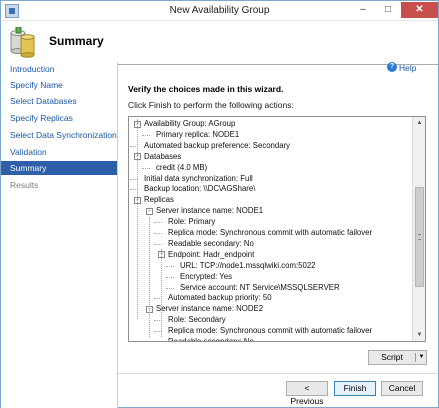  What do you see at coordinates (217, 145) in the screenshot?
I see `tree-node: Automated backup preference: Secondary` at bounding box center [217, 145].